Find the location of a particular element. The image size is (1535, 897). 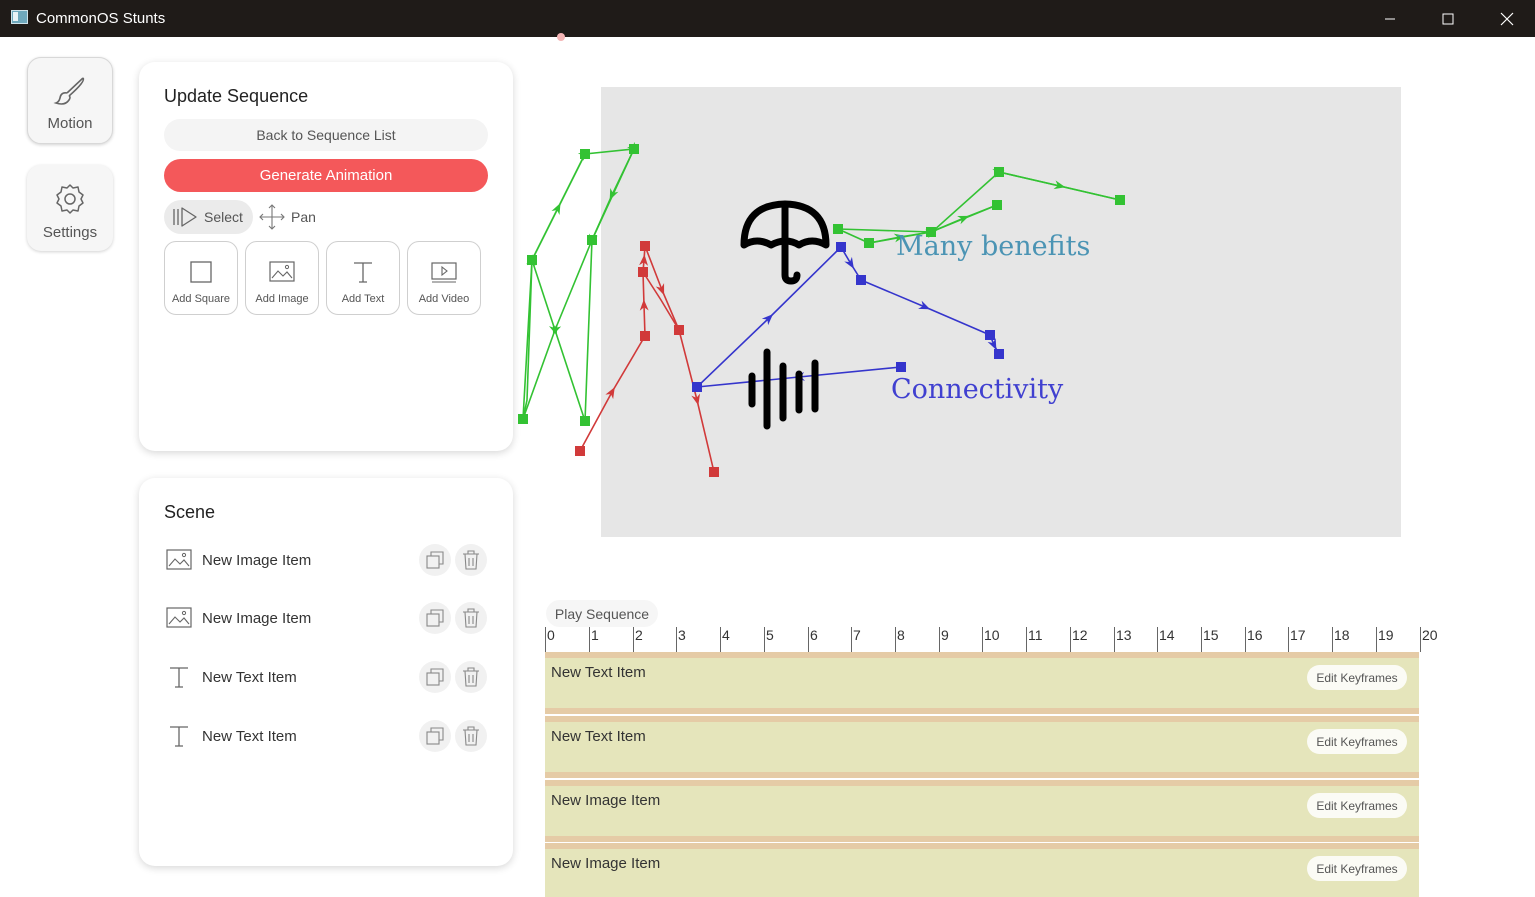

gear-icon is located at coordinates (70, 199).